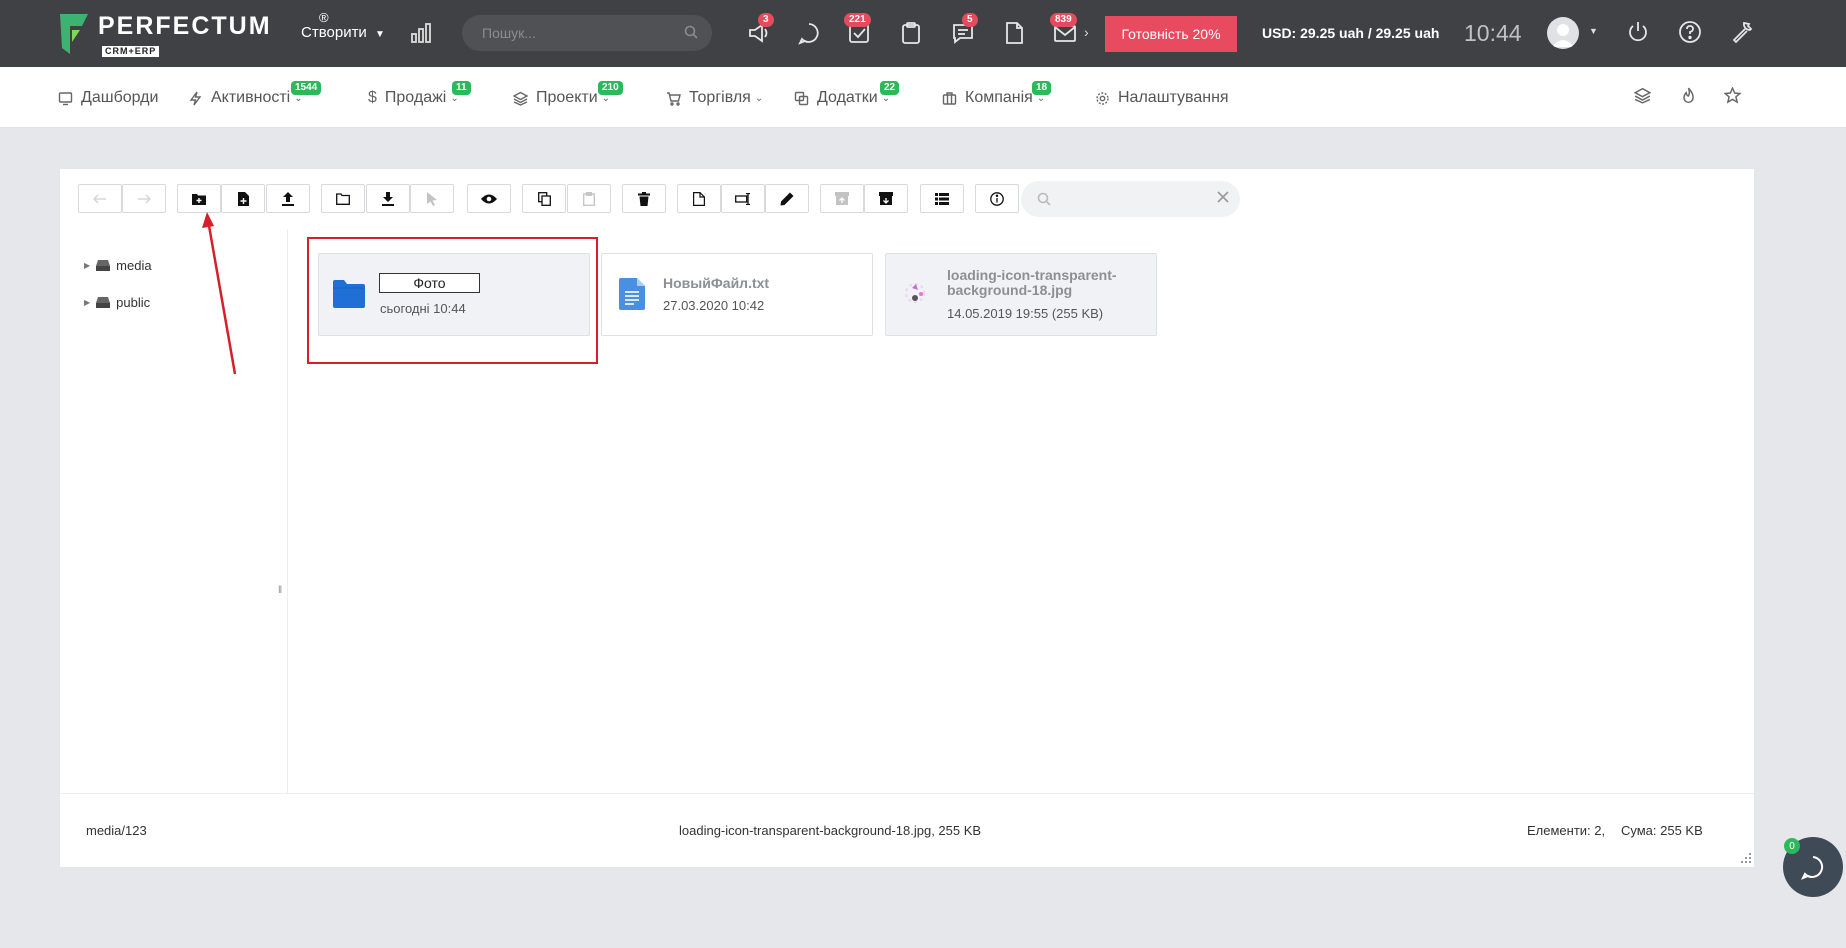  I want to click on arrow-right-icon, so click(144, 198).